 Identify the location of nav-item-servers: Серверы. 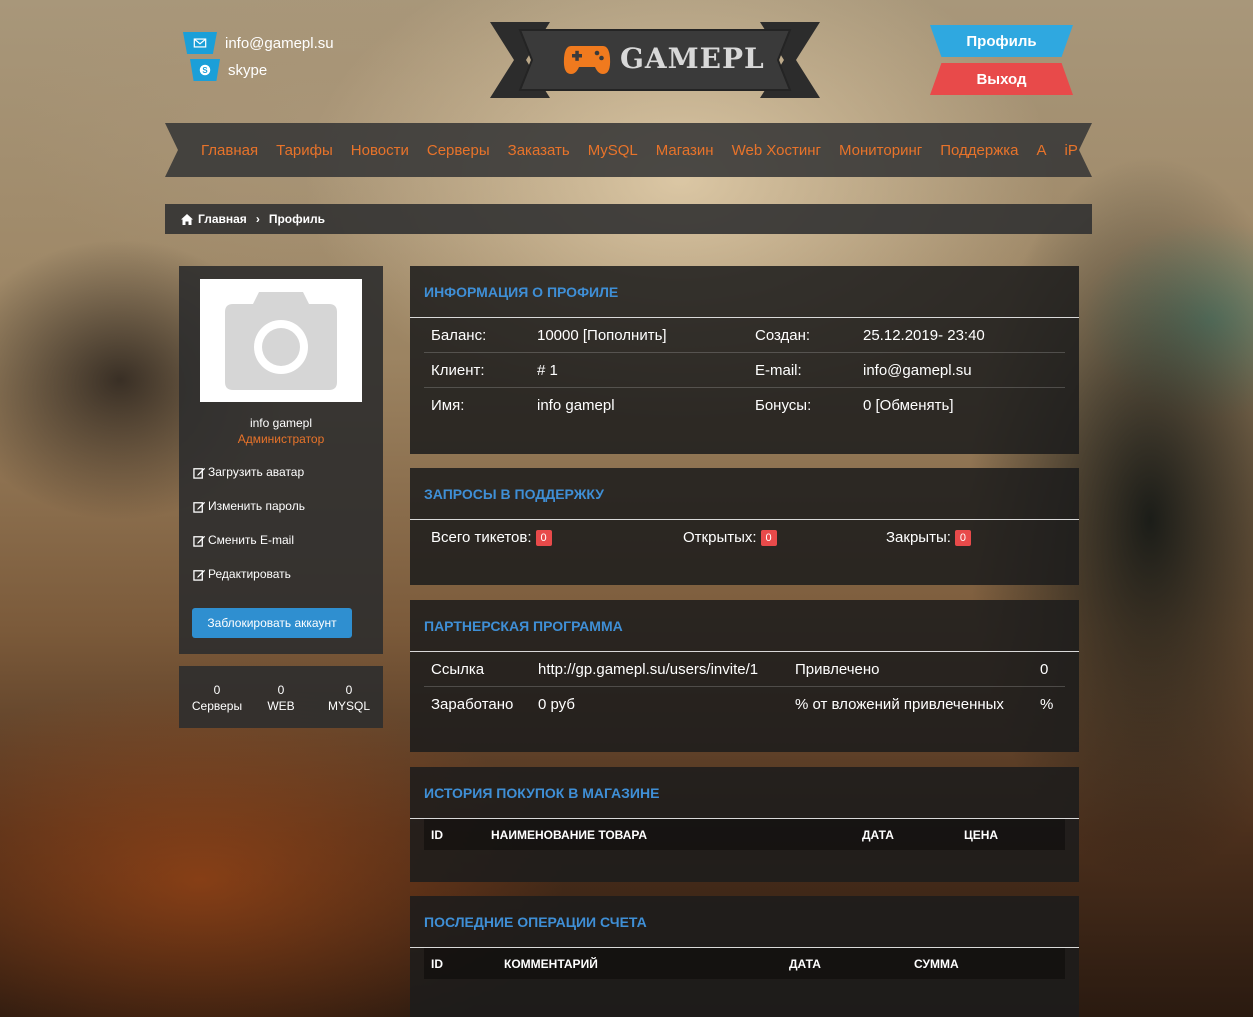
(458, 150).